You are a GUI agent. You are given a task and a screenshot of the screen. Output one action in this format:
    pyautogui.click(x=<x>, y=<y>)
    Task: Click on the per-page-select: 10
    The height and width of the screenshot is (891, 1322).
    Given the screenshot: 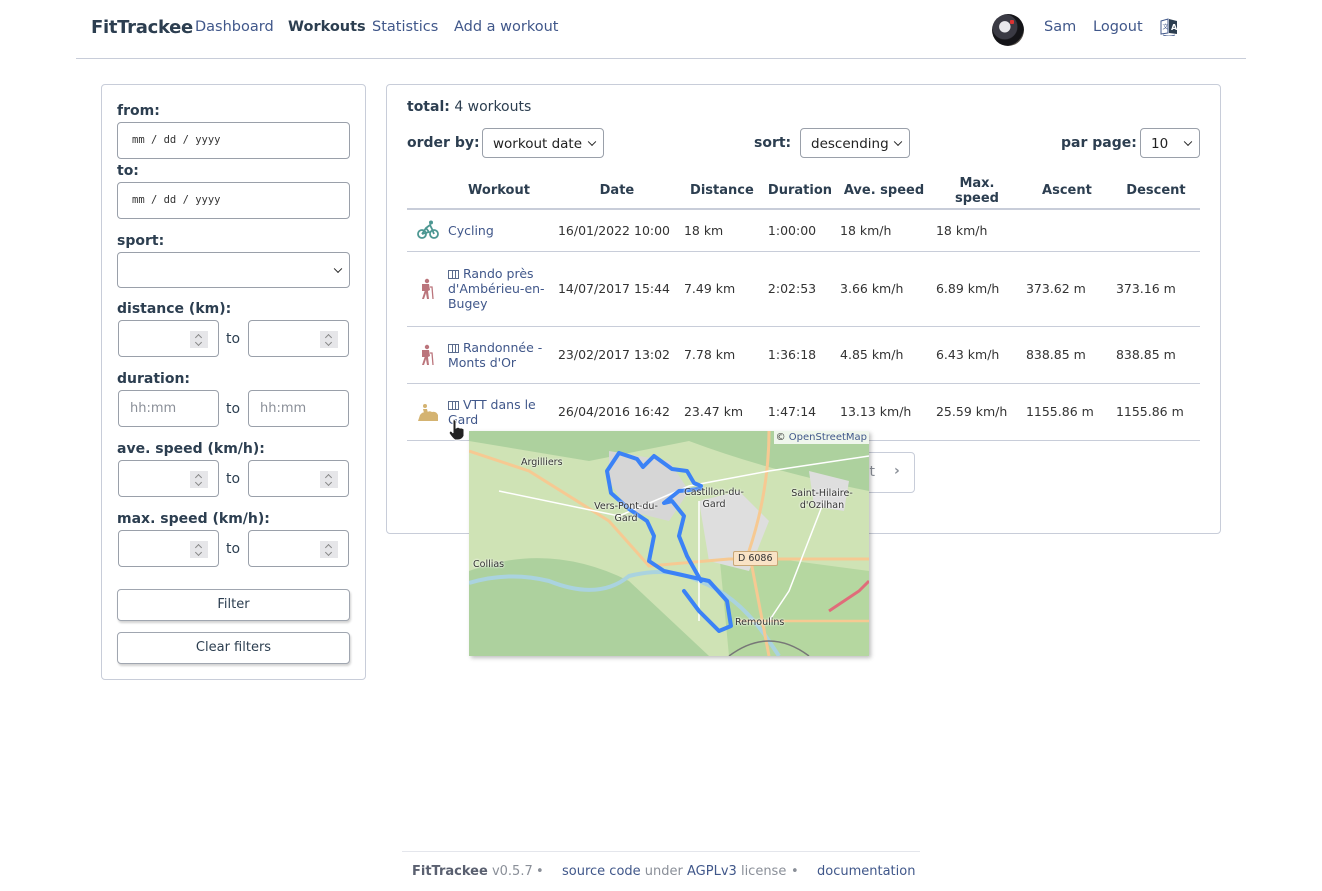 What is the action you would take?
    pyautogui.click(x=1170, y=143)
    